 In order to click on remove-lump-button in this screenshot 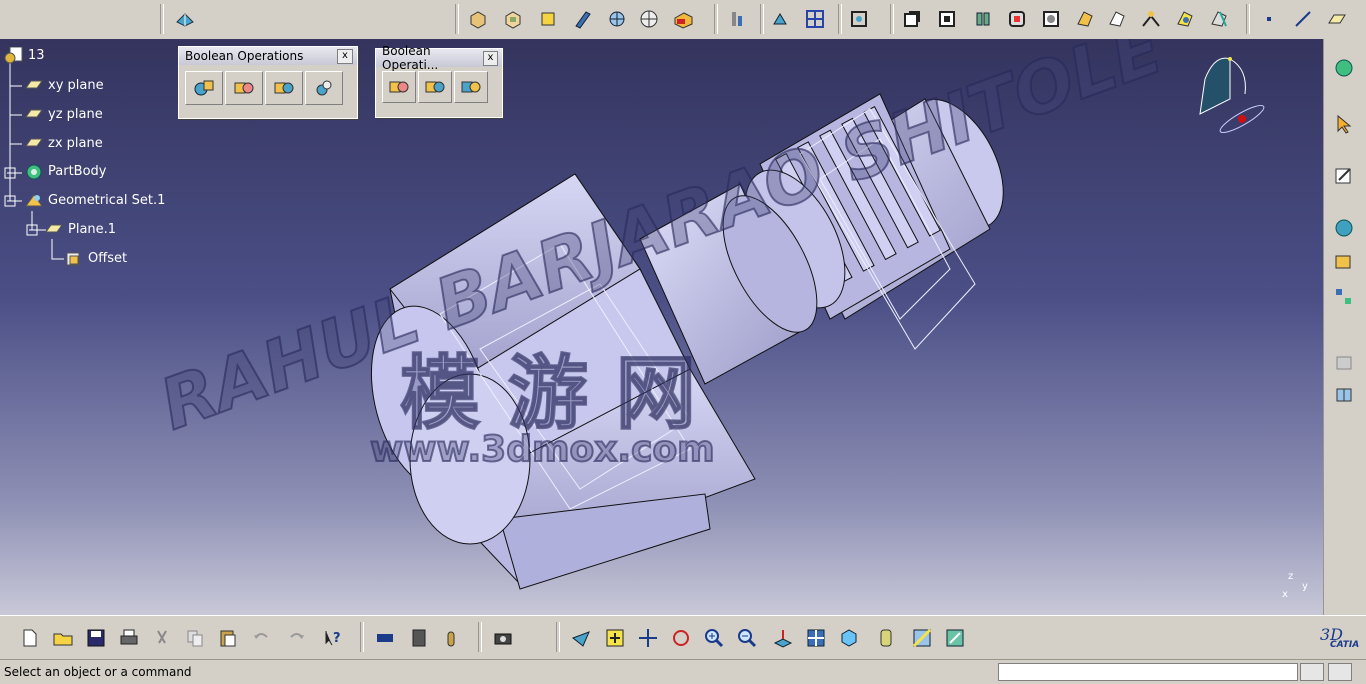, I will do `click(435, 87)`.